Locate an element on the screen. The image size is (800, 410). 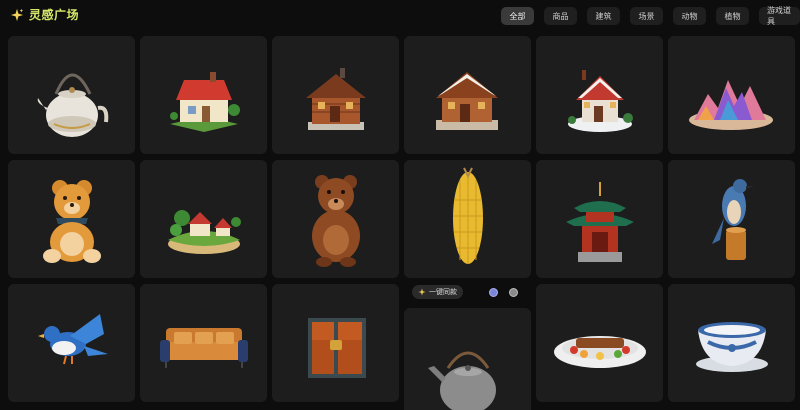
food-platter-image is located at coordinates (600, 352).